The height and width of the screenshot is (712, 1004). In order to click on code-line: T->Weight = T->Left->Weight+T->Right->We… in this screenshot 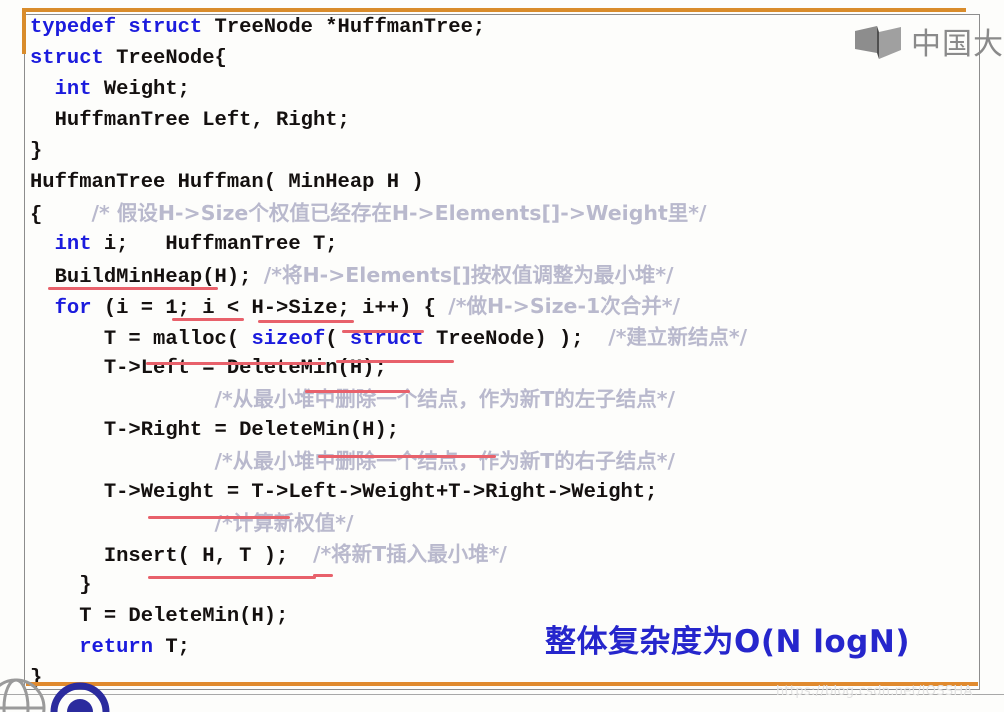, I will do `click(505, 492)`.